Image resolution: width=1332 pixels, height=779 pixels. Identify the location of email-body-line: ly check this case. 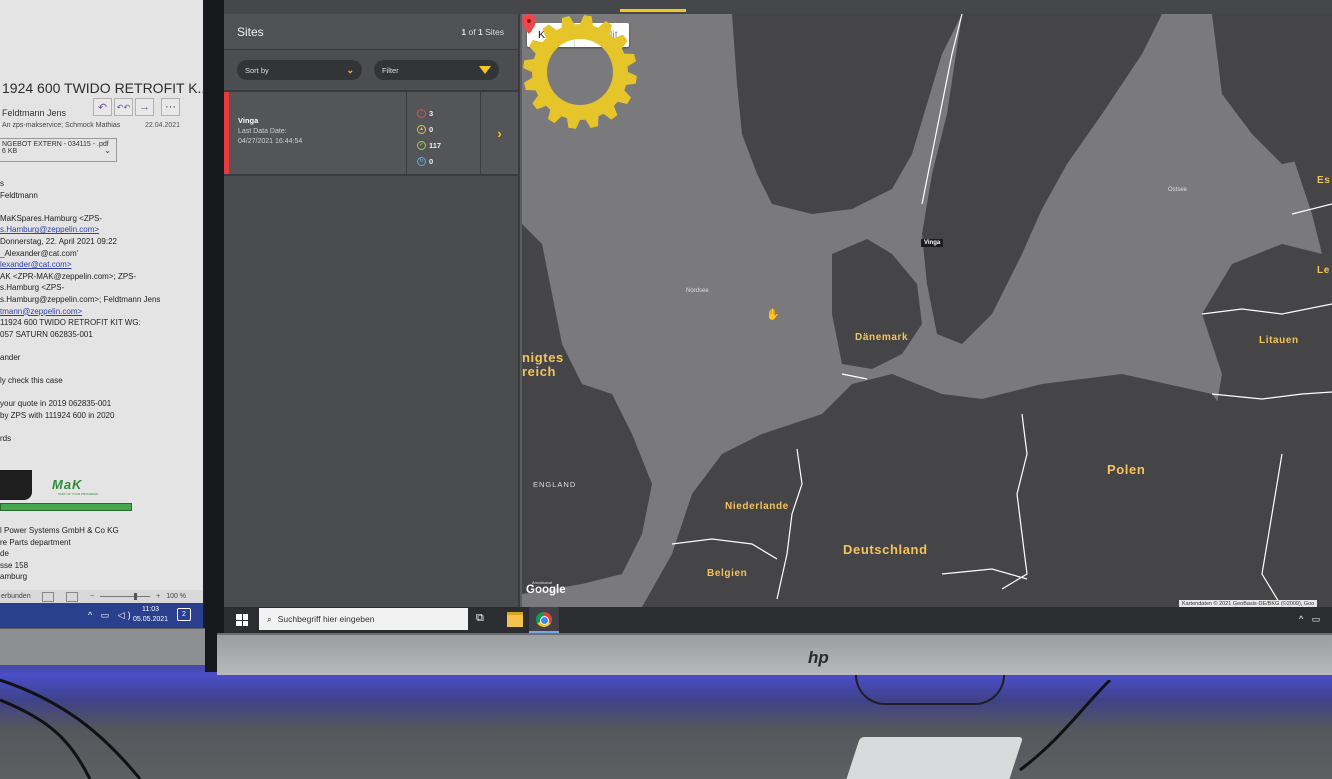
(31, 381).